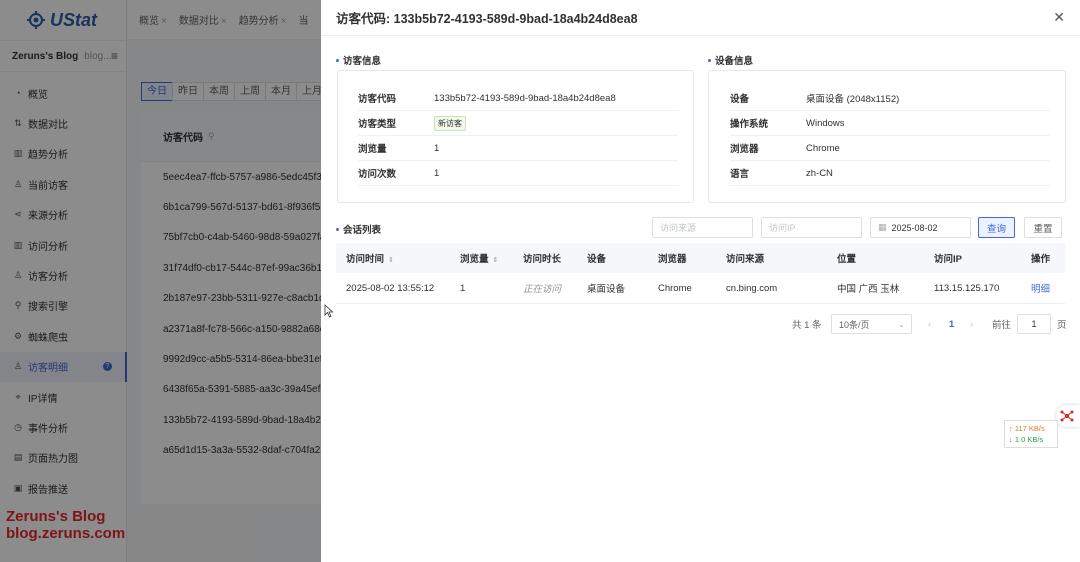  I want to click on page-size-select: 10条/页 ⌄, so click(871, 324).